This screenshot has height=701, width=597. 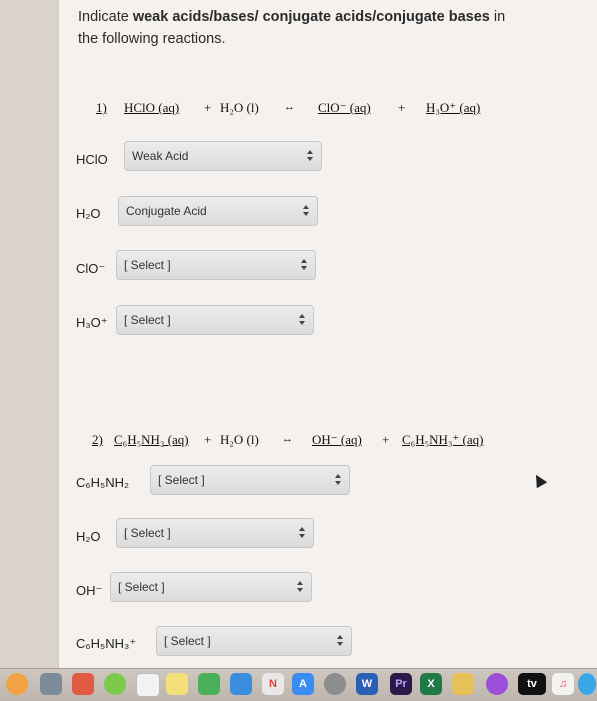 What do you see at coordinates (215, 320) in the screenshot?
I see `question-4-select: [ Select ]` at bounding box center [215, 320].